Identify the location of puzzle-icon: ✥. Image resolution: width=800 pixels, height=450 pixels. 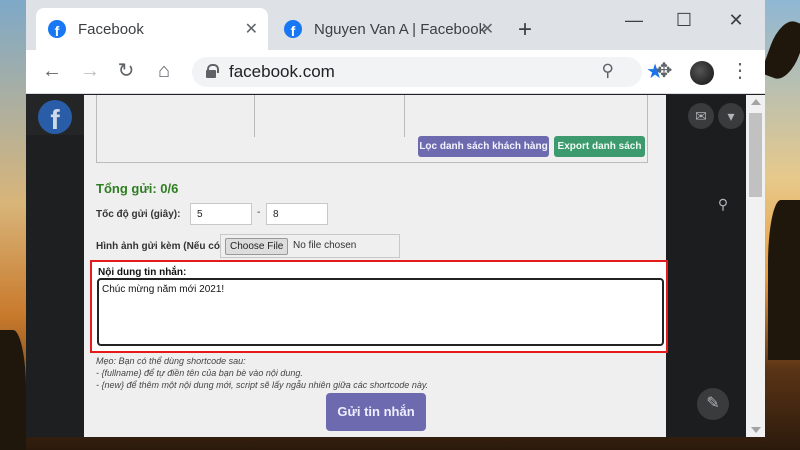
(664, 71).